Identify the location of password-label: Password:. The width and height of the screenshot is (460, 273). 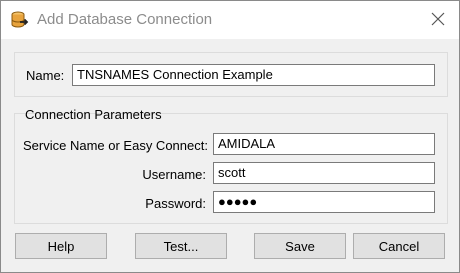
(175, 203).